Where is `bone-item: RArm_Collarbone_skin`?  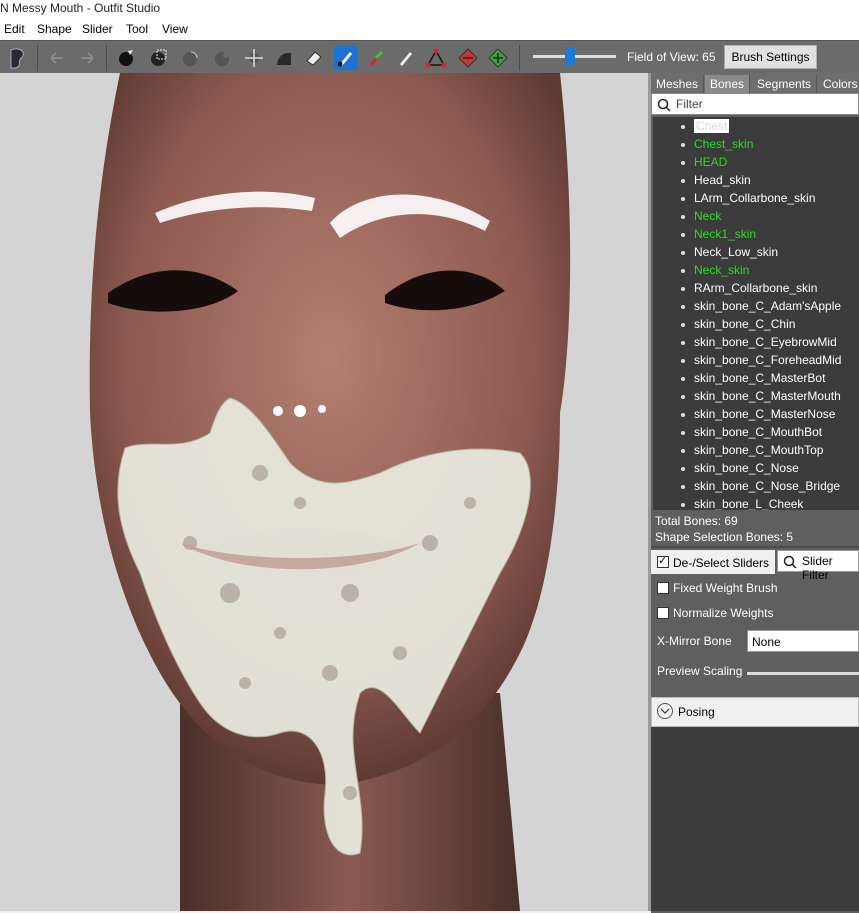 bone-item: RArm_Collarbone_skin is located at coordinates (756, 289).